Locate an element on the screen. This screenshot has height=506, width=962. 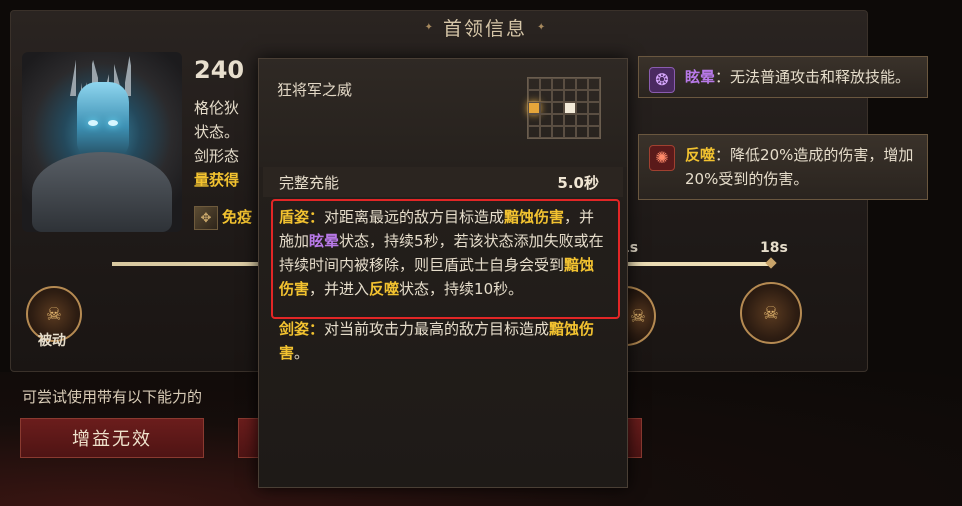
armor-shape is located at coordinates (102, 192).